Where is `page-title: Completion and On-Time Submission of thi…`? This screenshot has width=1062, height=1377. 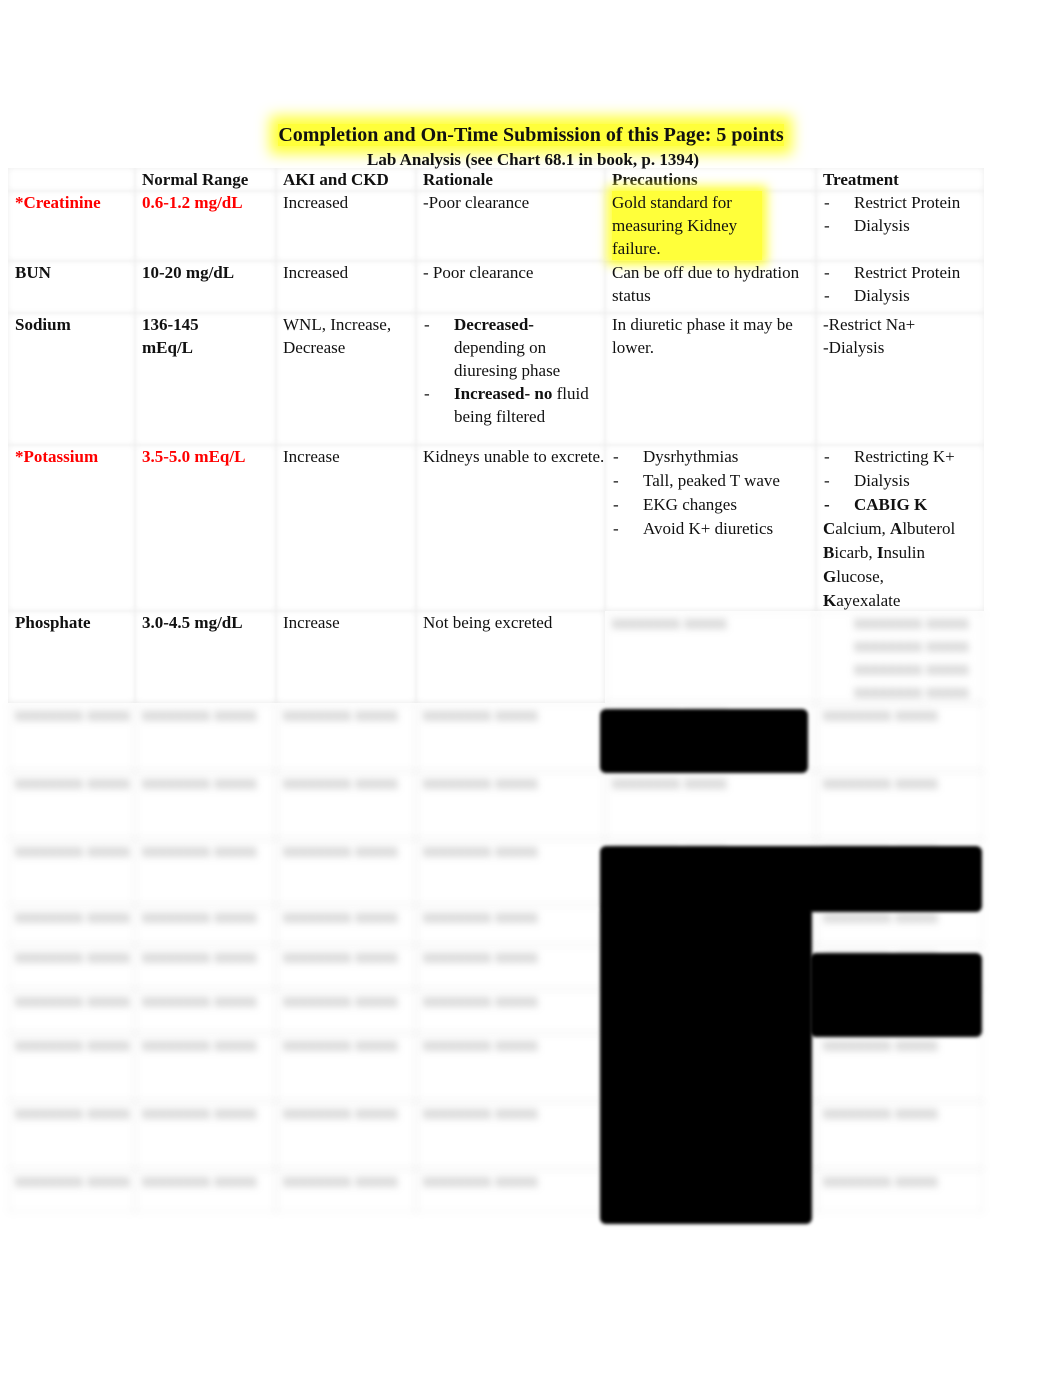
page-title: Completion and On-Time Submission of thi… is located at coordinates (531, 135).